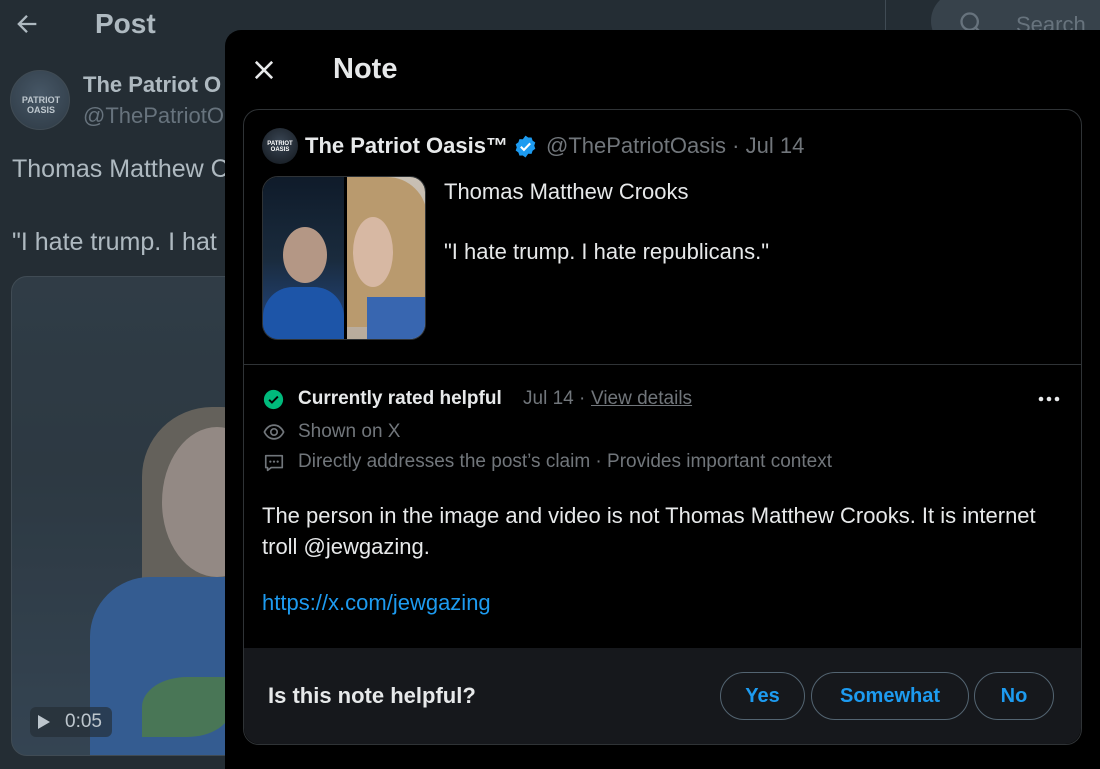  I want to click on quoted-text-line1: Thomas Matthew Crooks, so click(566, 191).